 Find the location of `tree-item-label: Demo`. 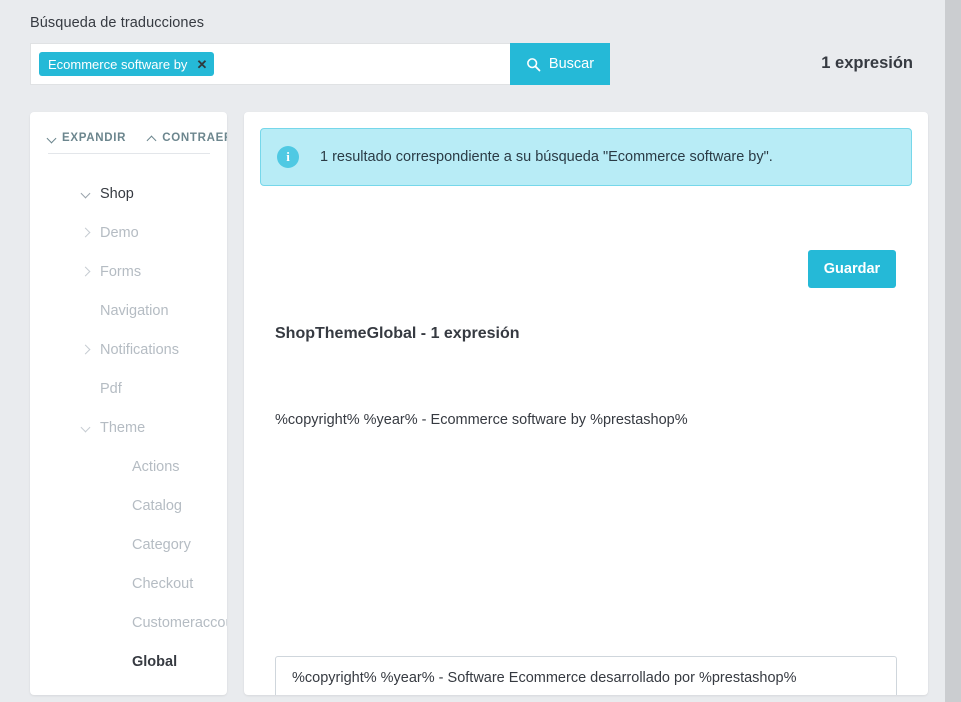

tree-item-label: Demo is located at coordinates (119, 232).